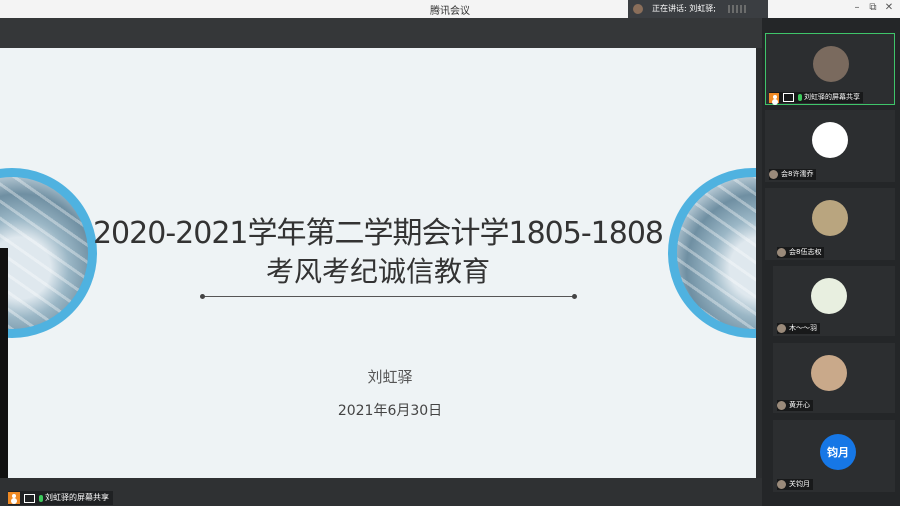  Describe the element at coordinates (390, 411) in the screenshot. I see `slide-date: 2021年6月30日` at that location.